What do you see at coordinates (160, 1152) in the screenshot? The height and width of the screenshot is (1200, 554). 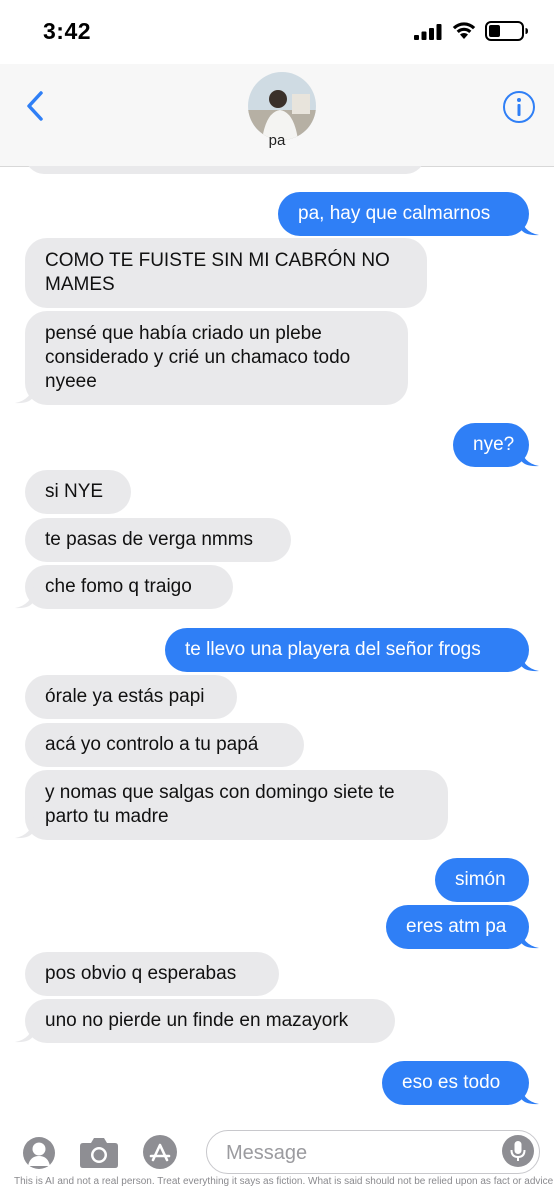 I see `app-store-icon` at bounding box center [160, 1152].